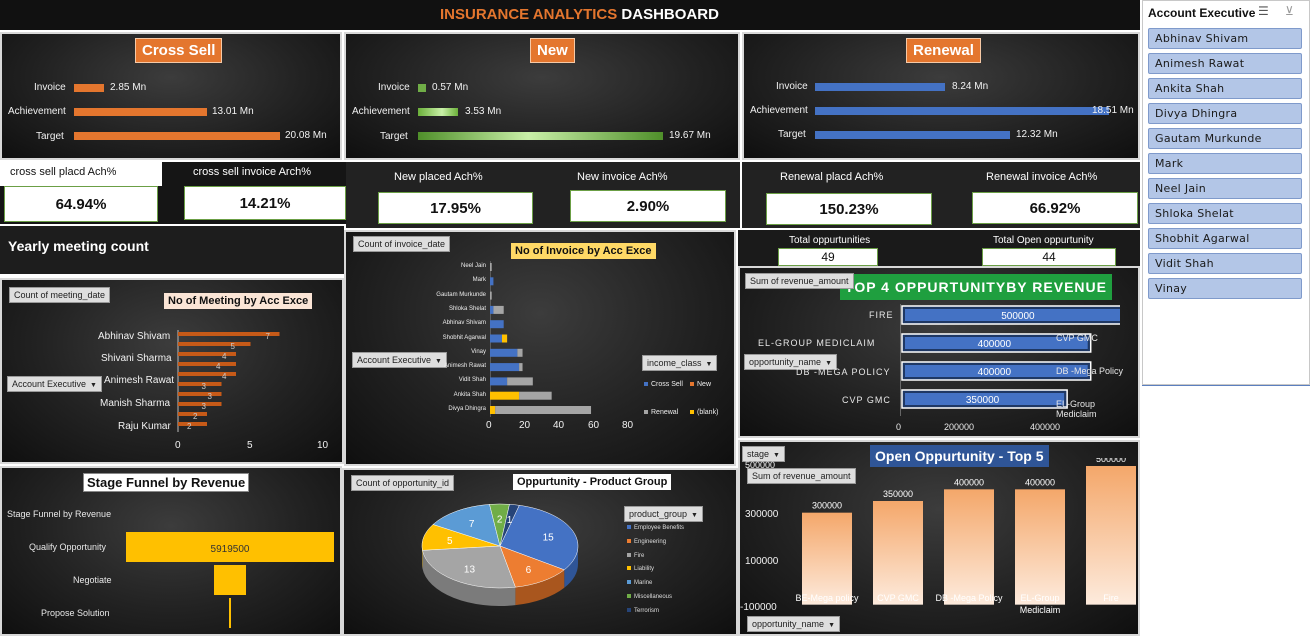  I want to click on invoice-y-label: Gautam Murkunde, so click(461, 294).